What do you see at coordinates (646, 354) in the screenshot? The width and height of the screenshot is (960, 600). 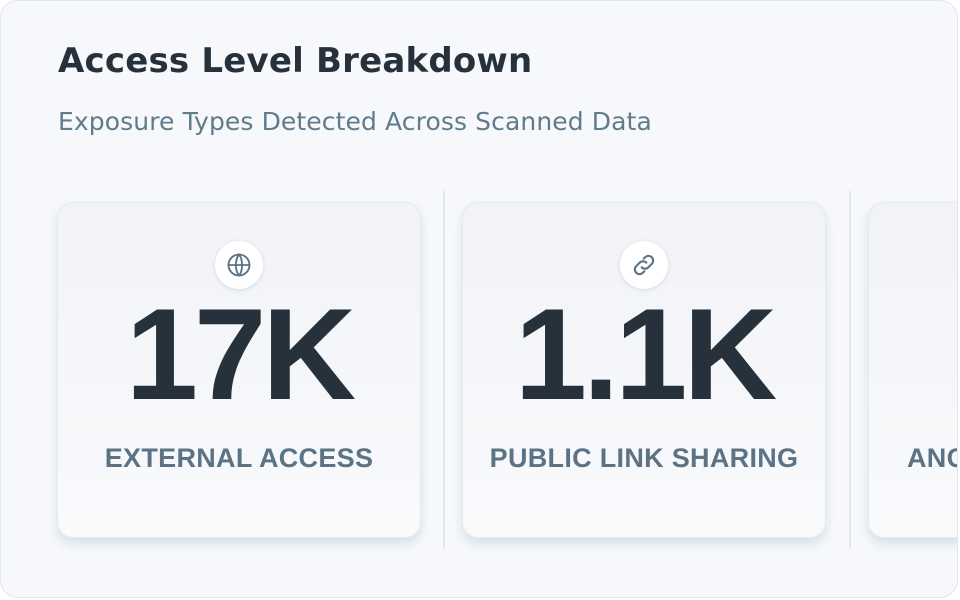 I see `metric-value: 1.1K` at bounding box center [646, 354].